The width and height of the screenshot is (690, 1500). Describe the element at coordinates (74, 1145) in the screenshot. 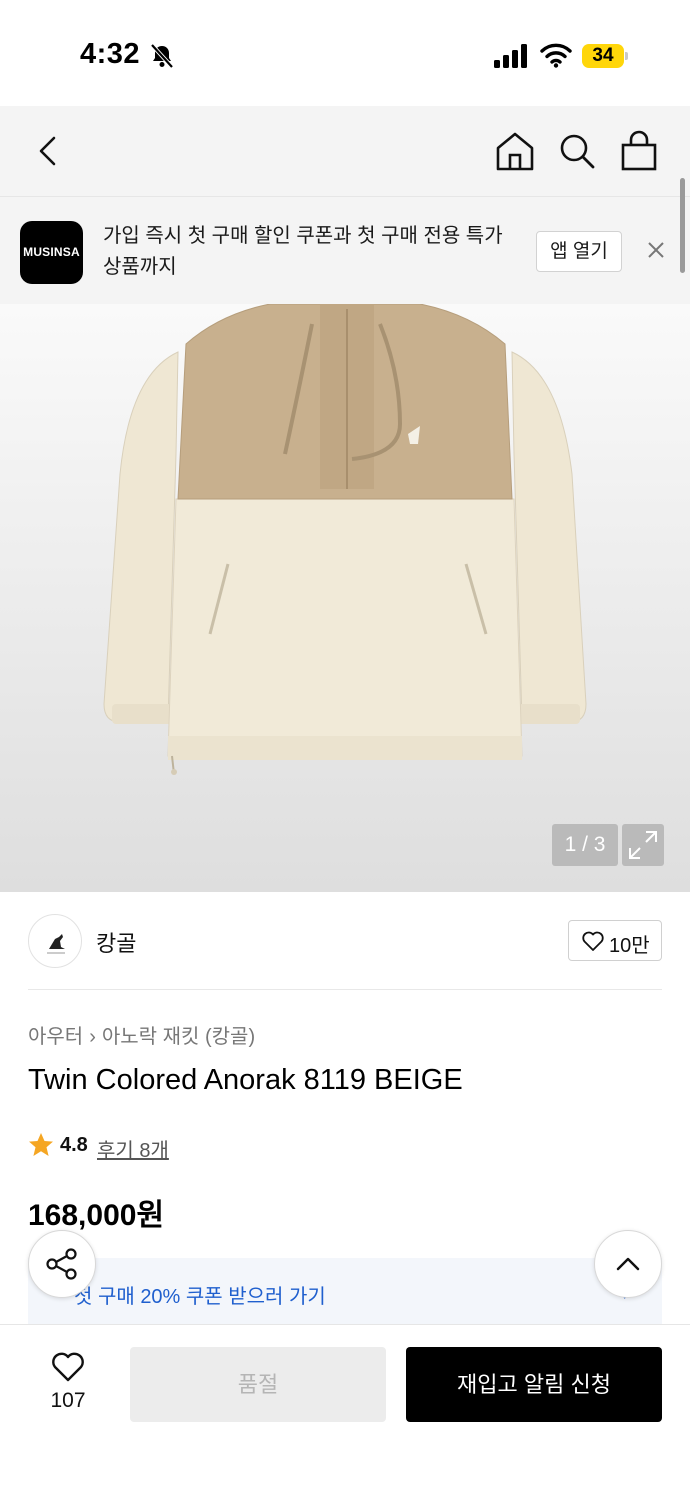

I see `rating-value: 4.8` at that location.